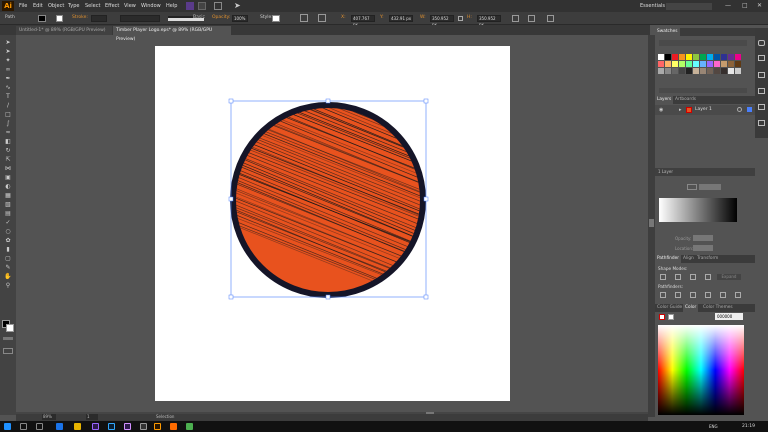  I want to click on gpu-performance-icon: ➤, so click(237, 5).